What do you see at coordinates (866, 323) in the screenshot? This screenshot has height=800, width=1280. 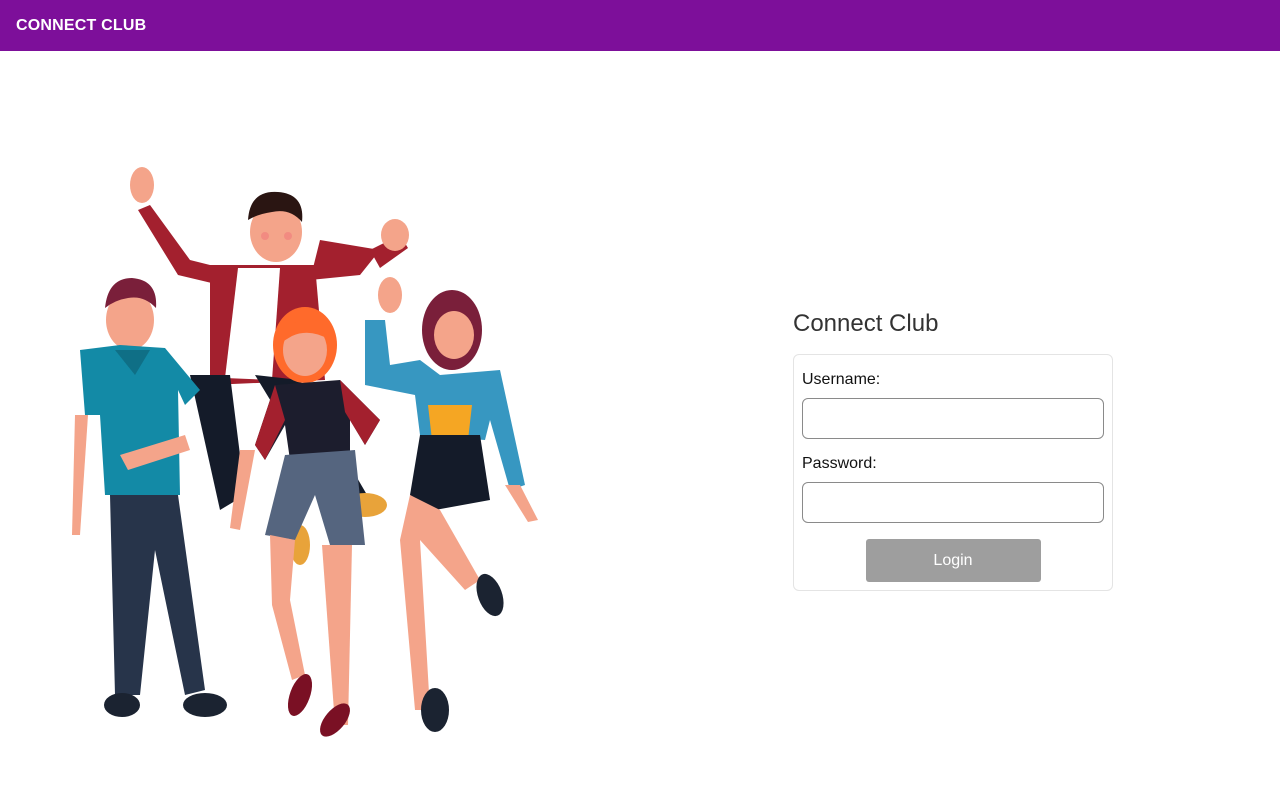 I see `login-title: Connect Club` at bounding box center [866, 323].